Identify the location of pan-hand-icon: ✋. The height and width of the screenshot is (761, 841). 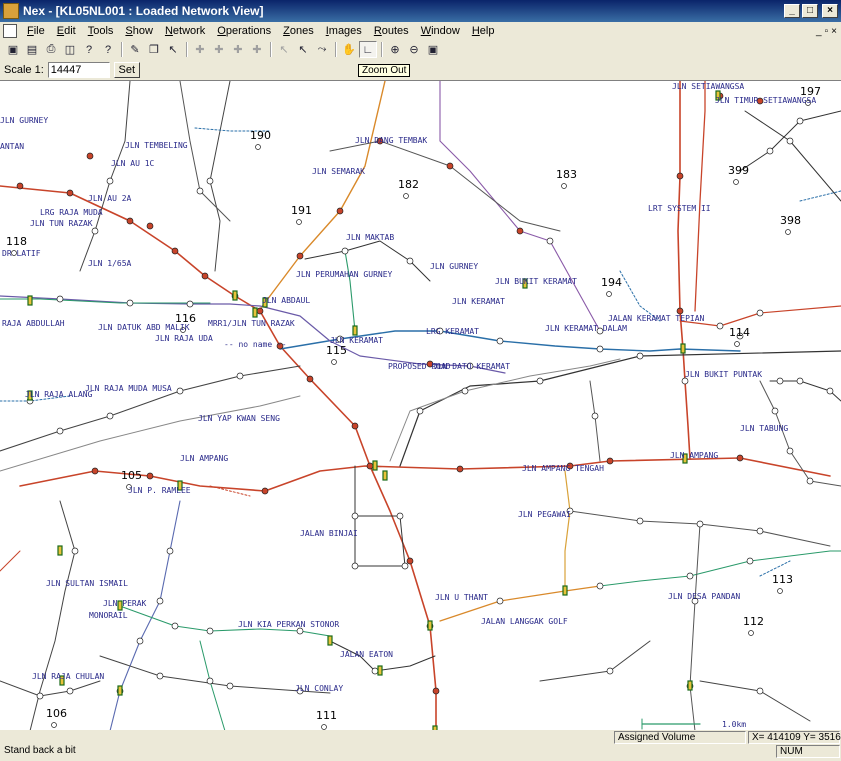
(349, 49).